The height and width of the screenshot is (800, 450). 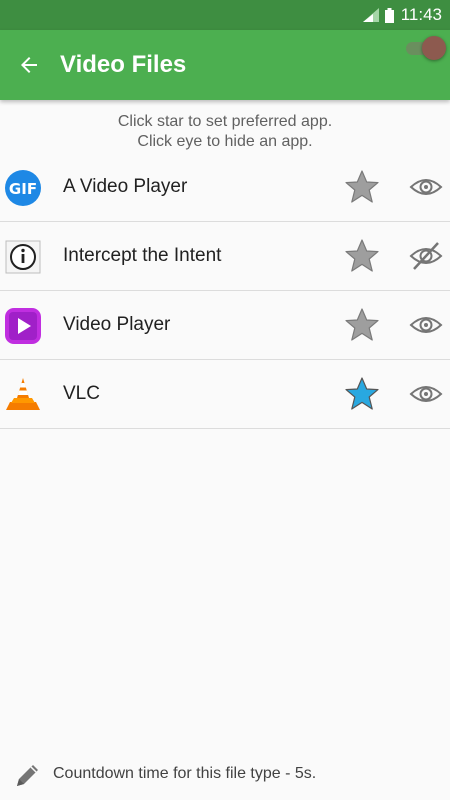 I want to click on app-name: Intercept the Intent, so click(x=142, y=255).